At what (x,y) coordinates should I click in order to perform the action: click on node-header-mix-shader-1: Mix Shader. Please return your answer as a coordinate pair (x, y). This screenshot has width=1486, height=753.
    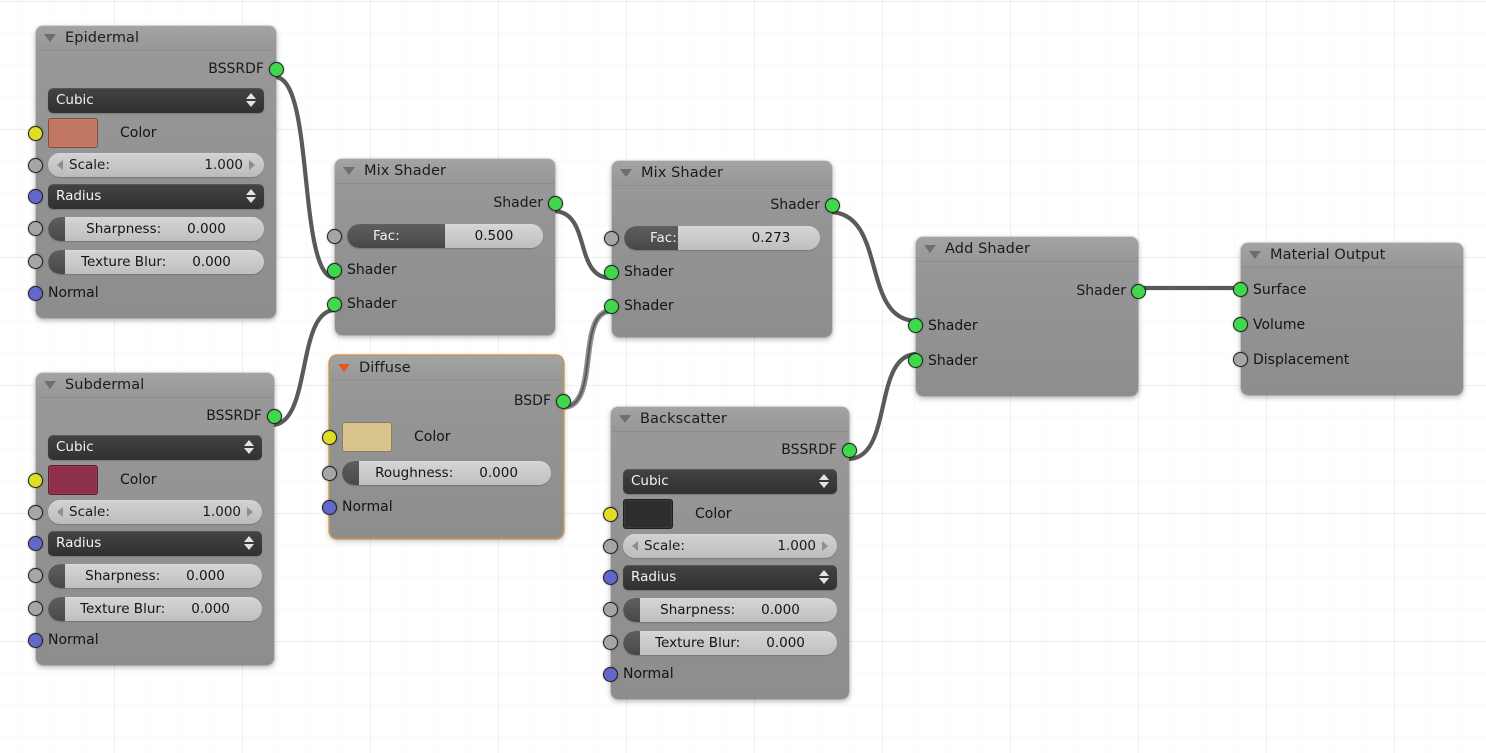
    Looking at the image, I should click on (445, 171).